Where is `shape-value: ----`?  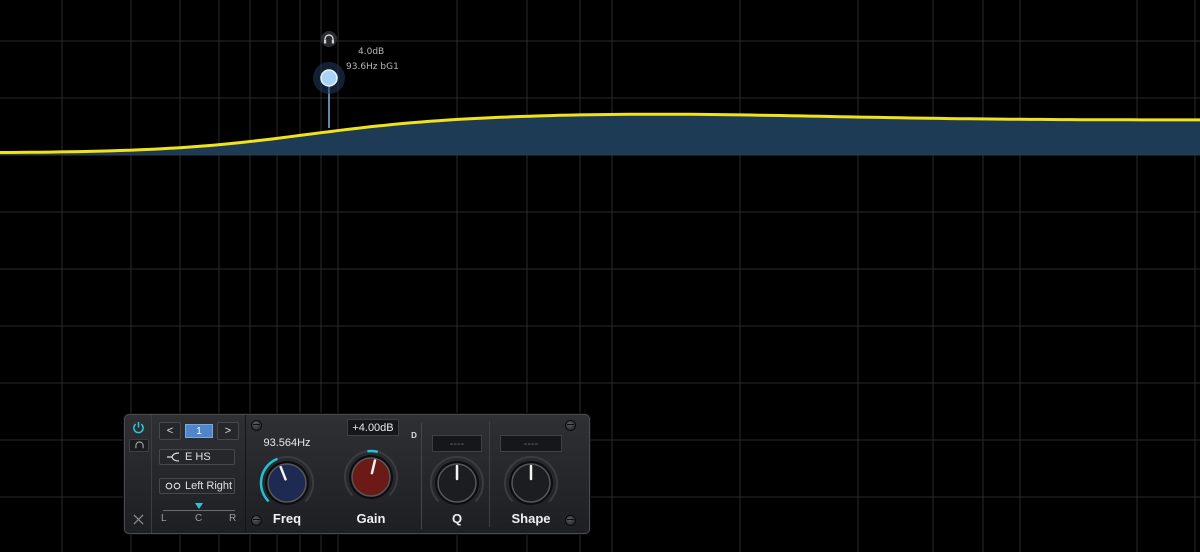 shape-value: ---- is located at coordinates (531, 443).